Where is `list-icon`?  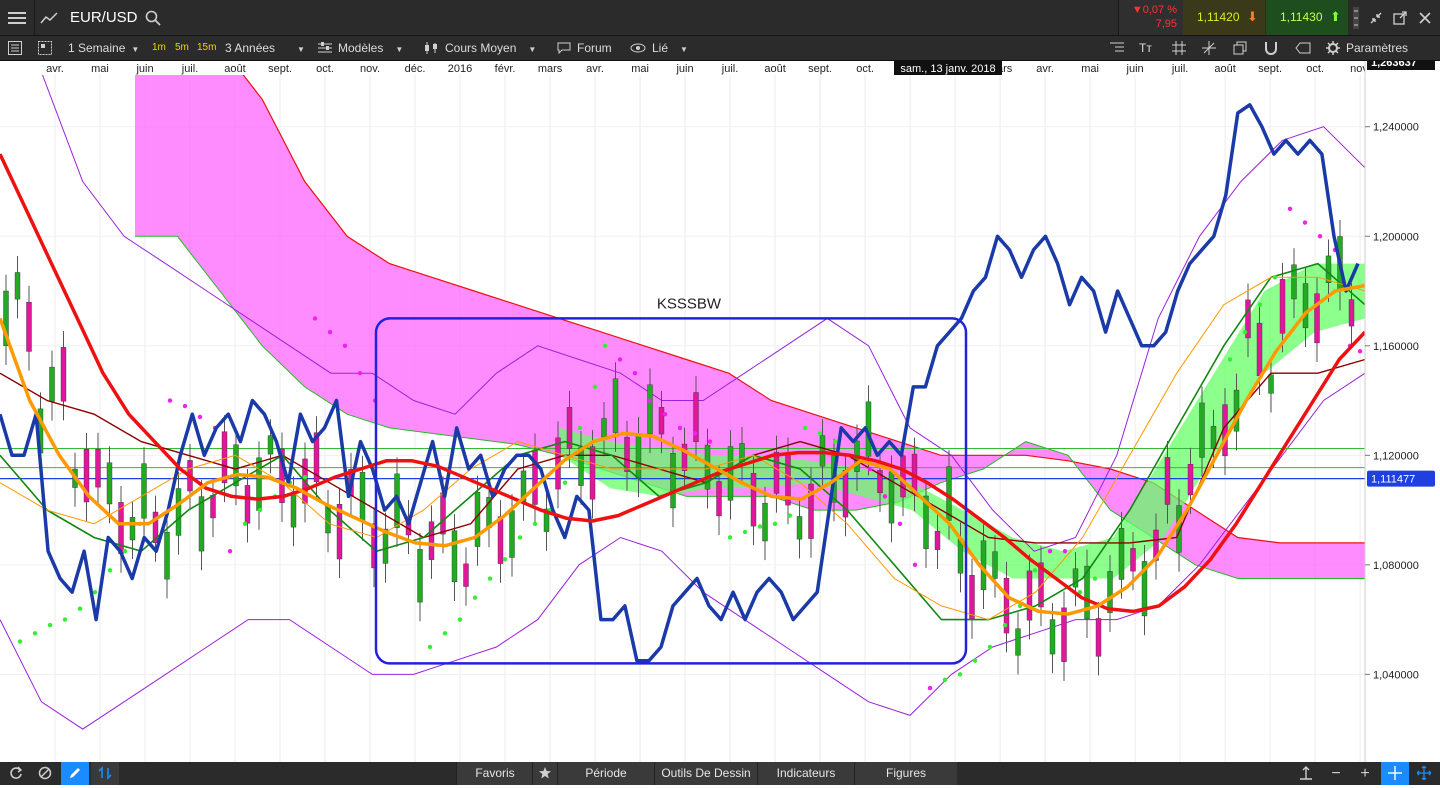 list-icon is located at coordinates (15, 48).